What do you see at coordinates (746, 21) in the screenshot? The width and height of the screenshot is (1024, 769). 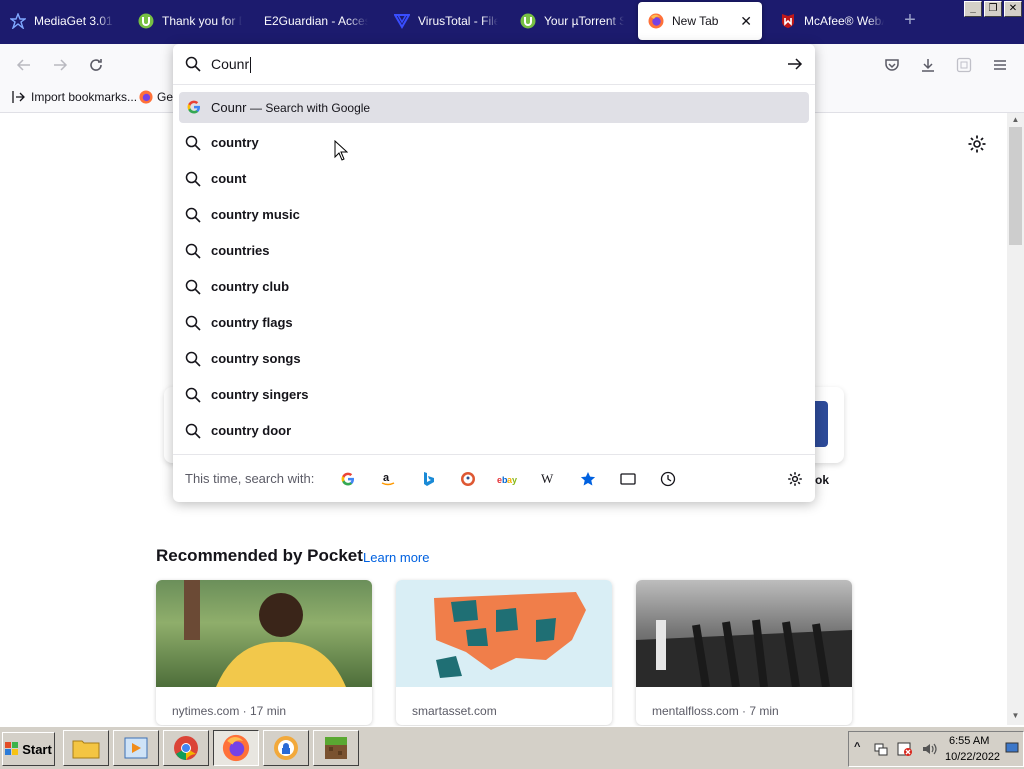 I see `close-tab-icon: ✕` at bounding box center [746, 21].